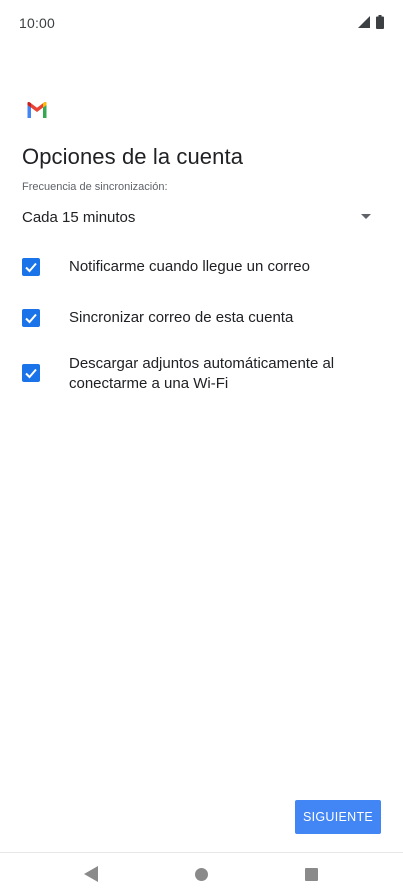  Describe the element at coordinates (37, 109) in the screenshot. I see `gmail-logo-icon` at that location.